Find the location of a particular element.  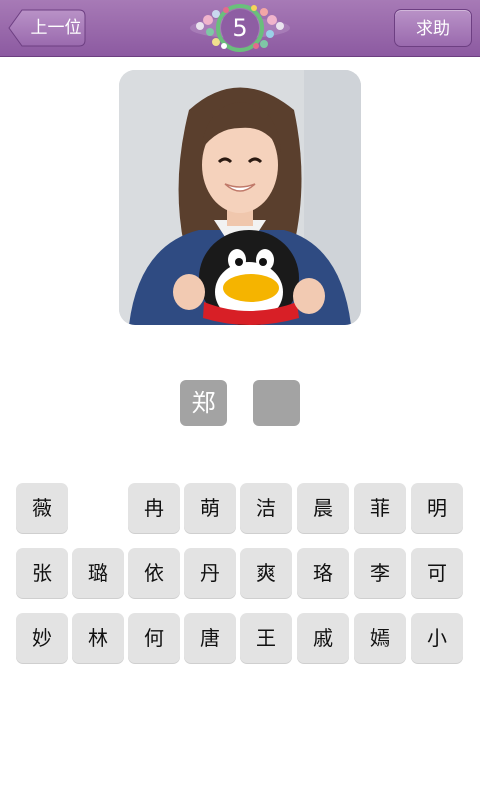

char-key: 爽 is located at coordinates (266, 573).